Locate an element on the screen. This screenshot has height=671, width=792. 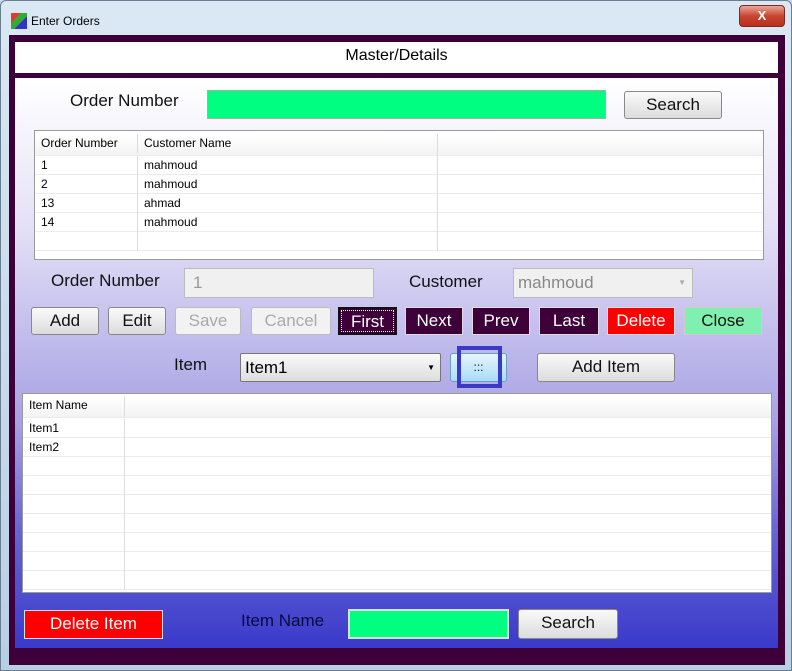
search-button: Search is located at coordinates (673, 105).